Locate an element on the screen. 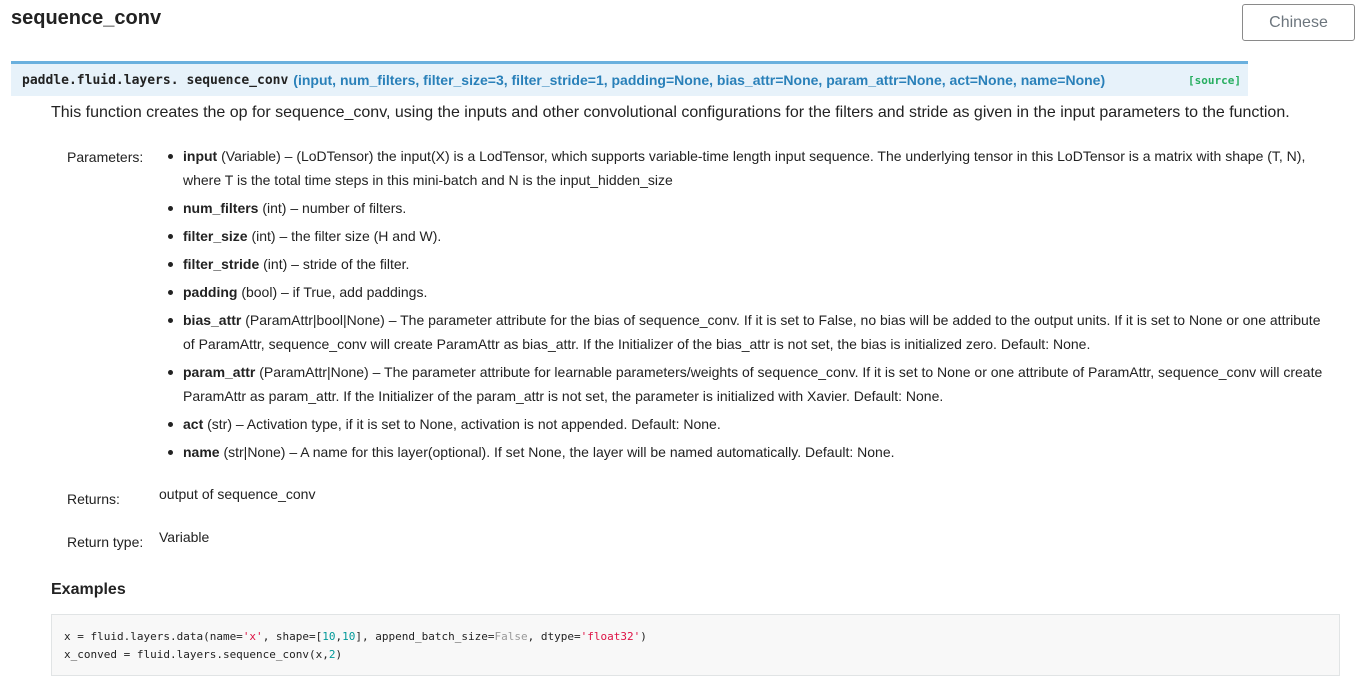 The image size is (1360, 680). language-switch-button: Chinese is located at coordinates (1298, 22).